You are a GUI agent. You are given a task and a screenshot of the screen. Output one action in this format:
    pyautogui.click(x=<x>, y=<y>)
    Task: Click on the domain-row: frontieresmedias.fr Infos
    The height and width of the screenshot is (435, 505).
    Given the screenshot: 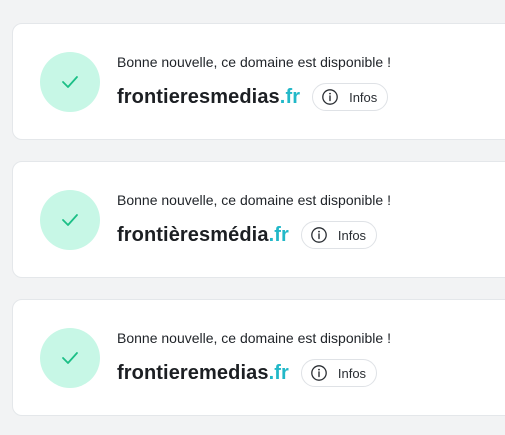 What is the action you would take?
    pyautogui.click(x=253, y=97)
    